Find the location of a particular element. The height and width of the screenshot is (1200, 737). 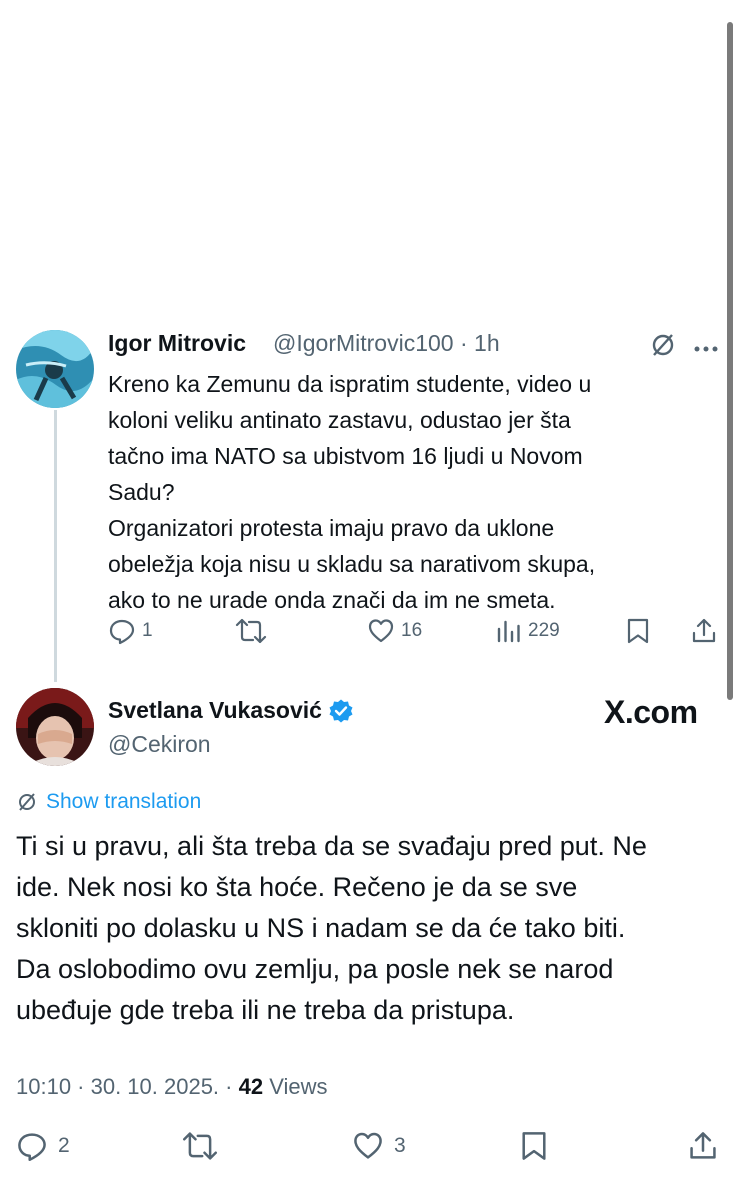

main-bookmark-button is located at coordinates (534, 1146).